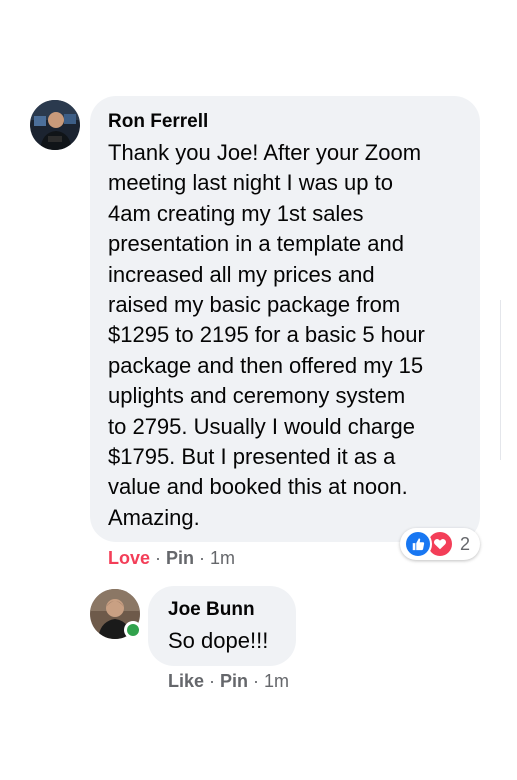 Image resolution: width=517 pixels, height=780 pixels. What do you see at coordinates (440, 544) in the screenshot?
I see `reactions-badge: 2` at bounding box center [440, 544].